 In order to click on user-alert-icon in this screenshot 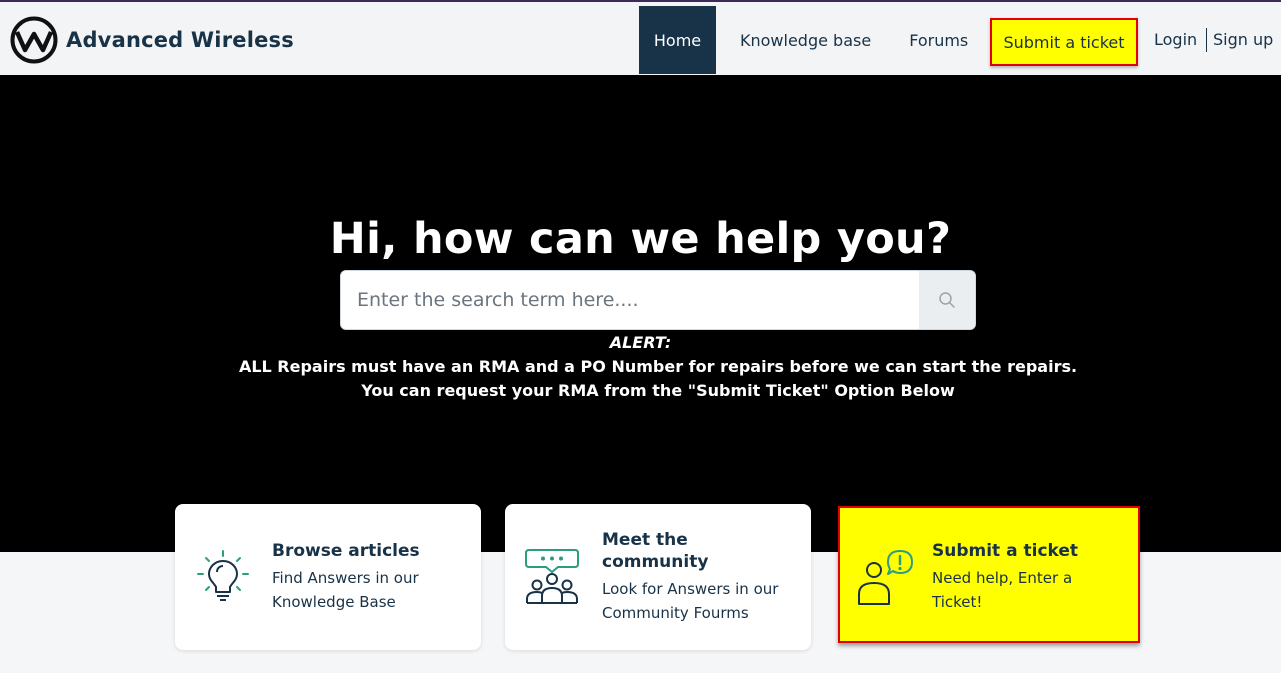, I will do `click(885, 577)`.